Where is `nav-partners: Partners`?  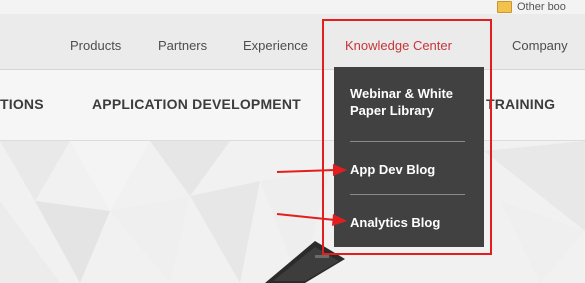 nav-partners: Partners is located at coordinates (182, 45).